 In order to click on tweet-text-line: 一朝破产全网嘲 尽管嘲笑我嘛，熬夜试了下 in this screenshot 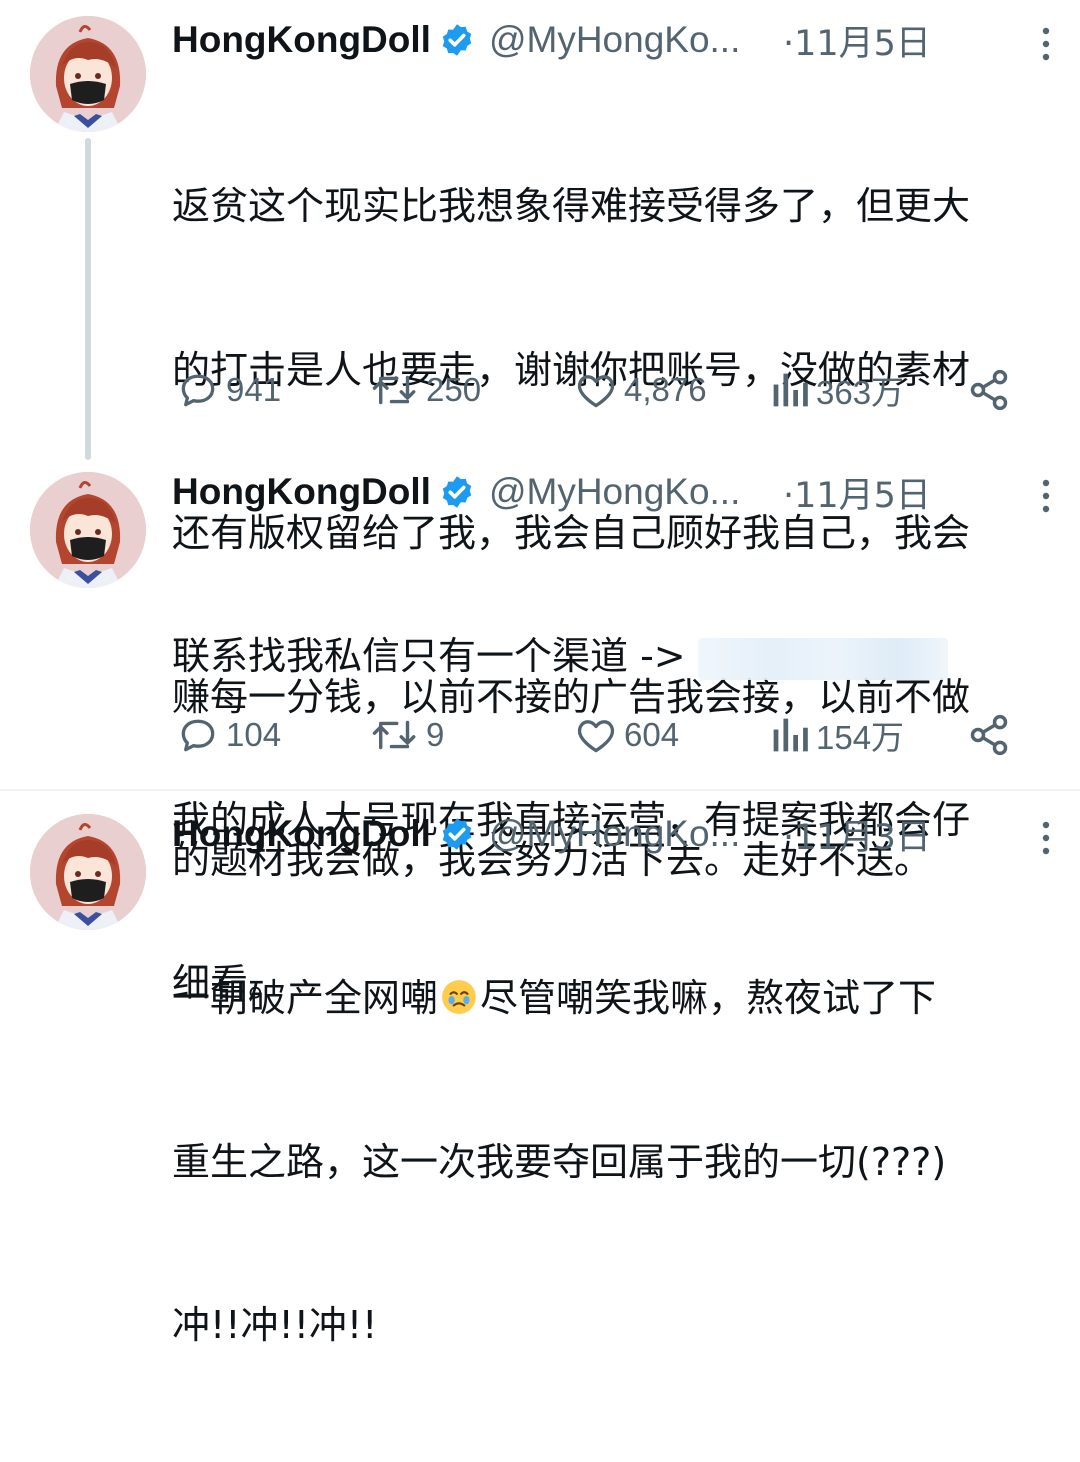, I will do `click(612, 998)`.